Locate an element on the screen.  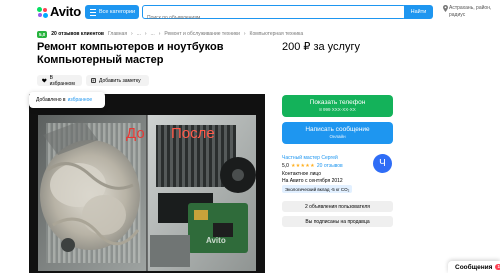
search-button: Найти is located at coordinates (418, 12).